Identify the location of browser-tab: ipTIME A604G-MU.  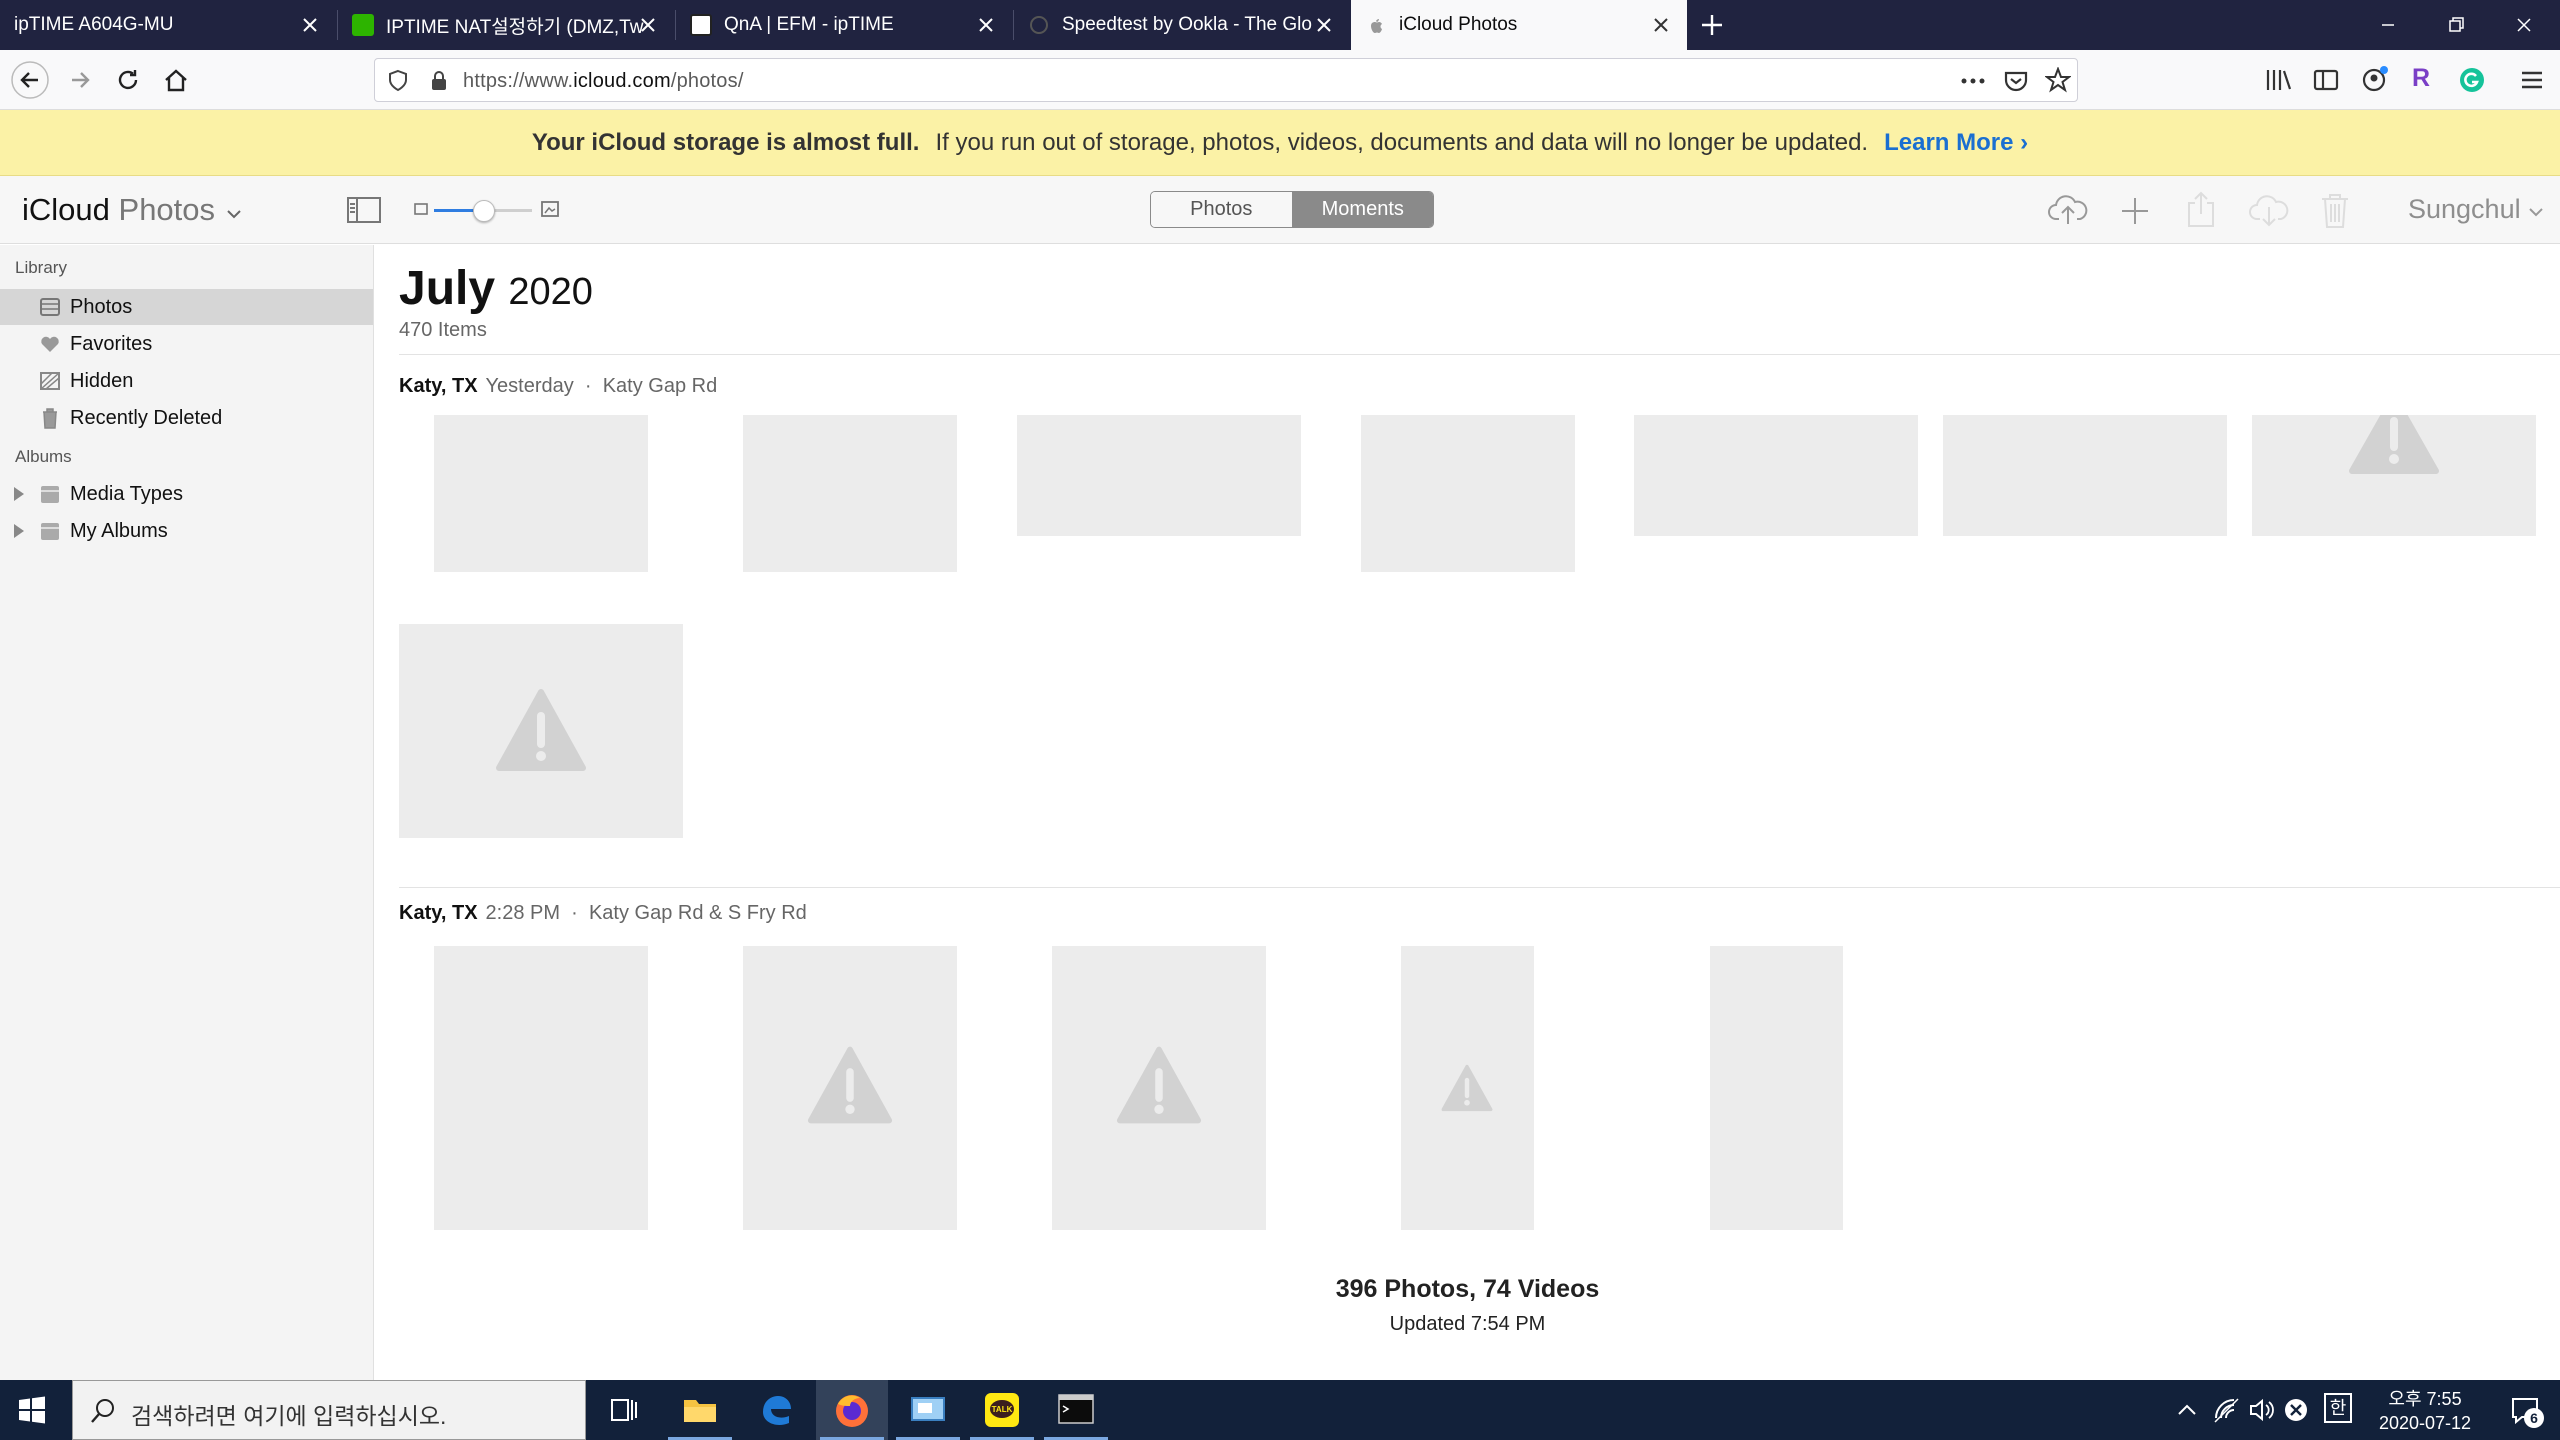
(168, 25).